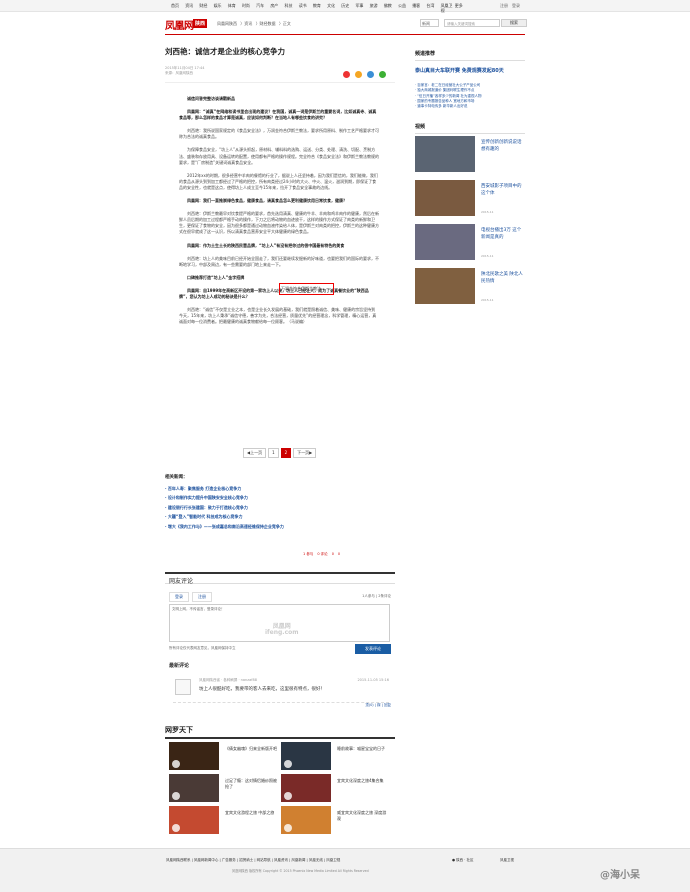 The image size is (690, 892). What do you see at coordinates (382, 74) in the screenshot?
I see `wechat-share-icon` at bounding box center [382, 74].